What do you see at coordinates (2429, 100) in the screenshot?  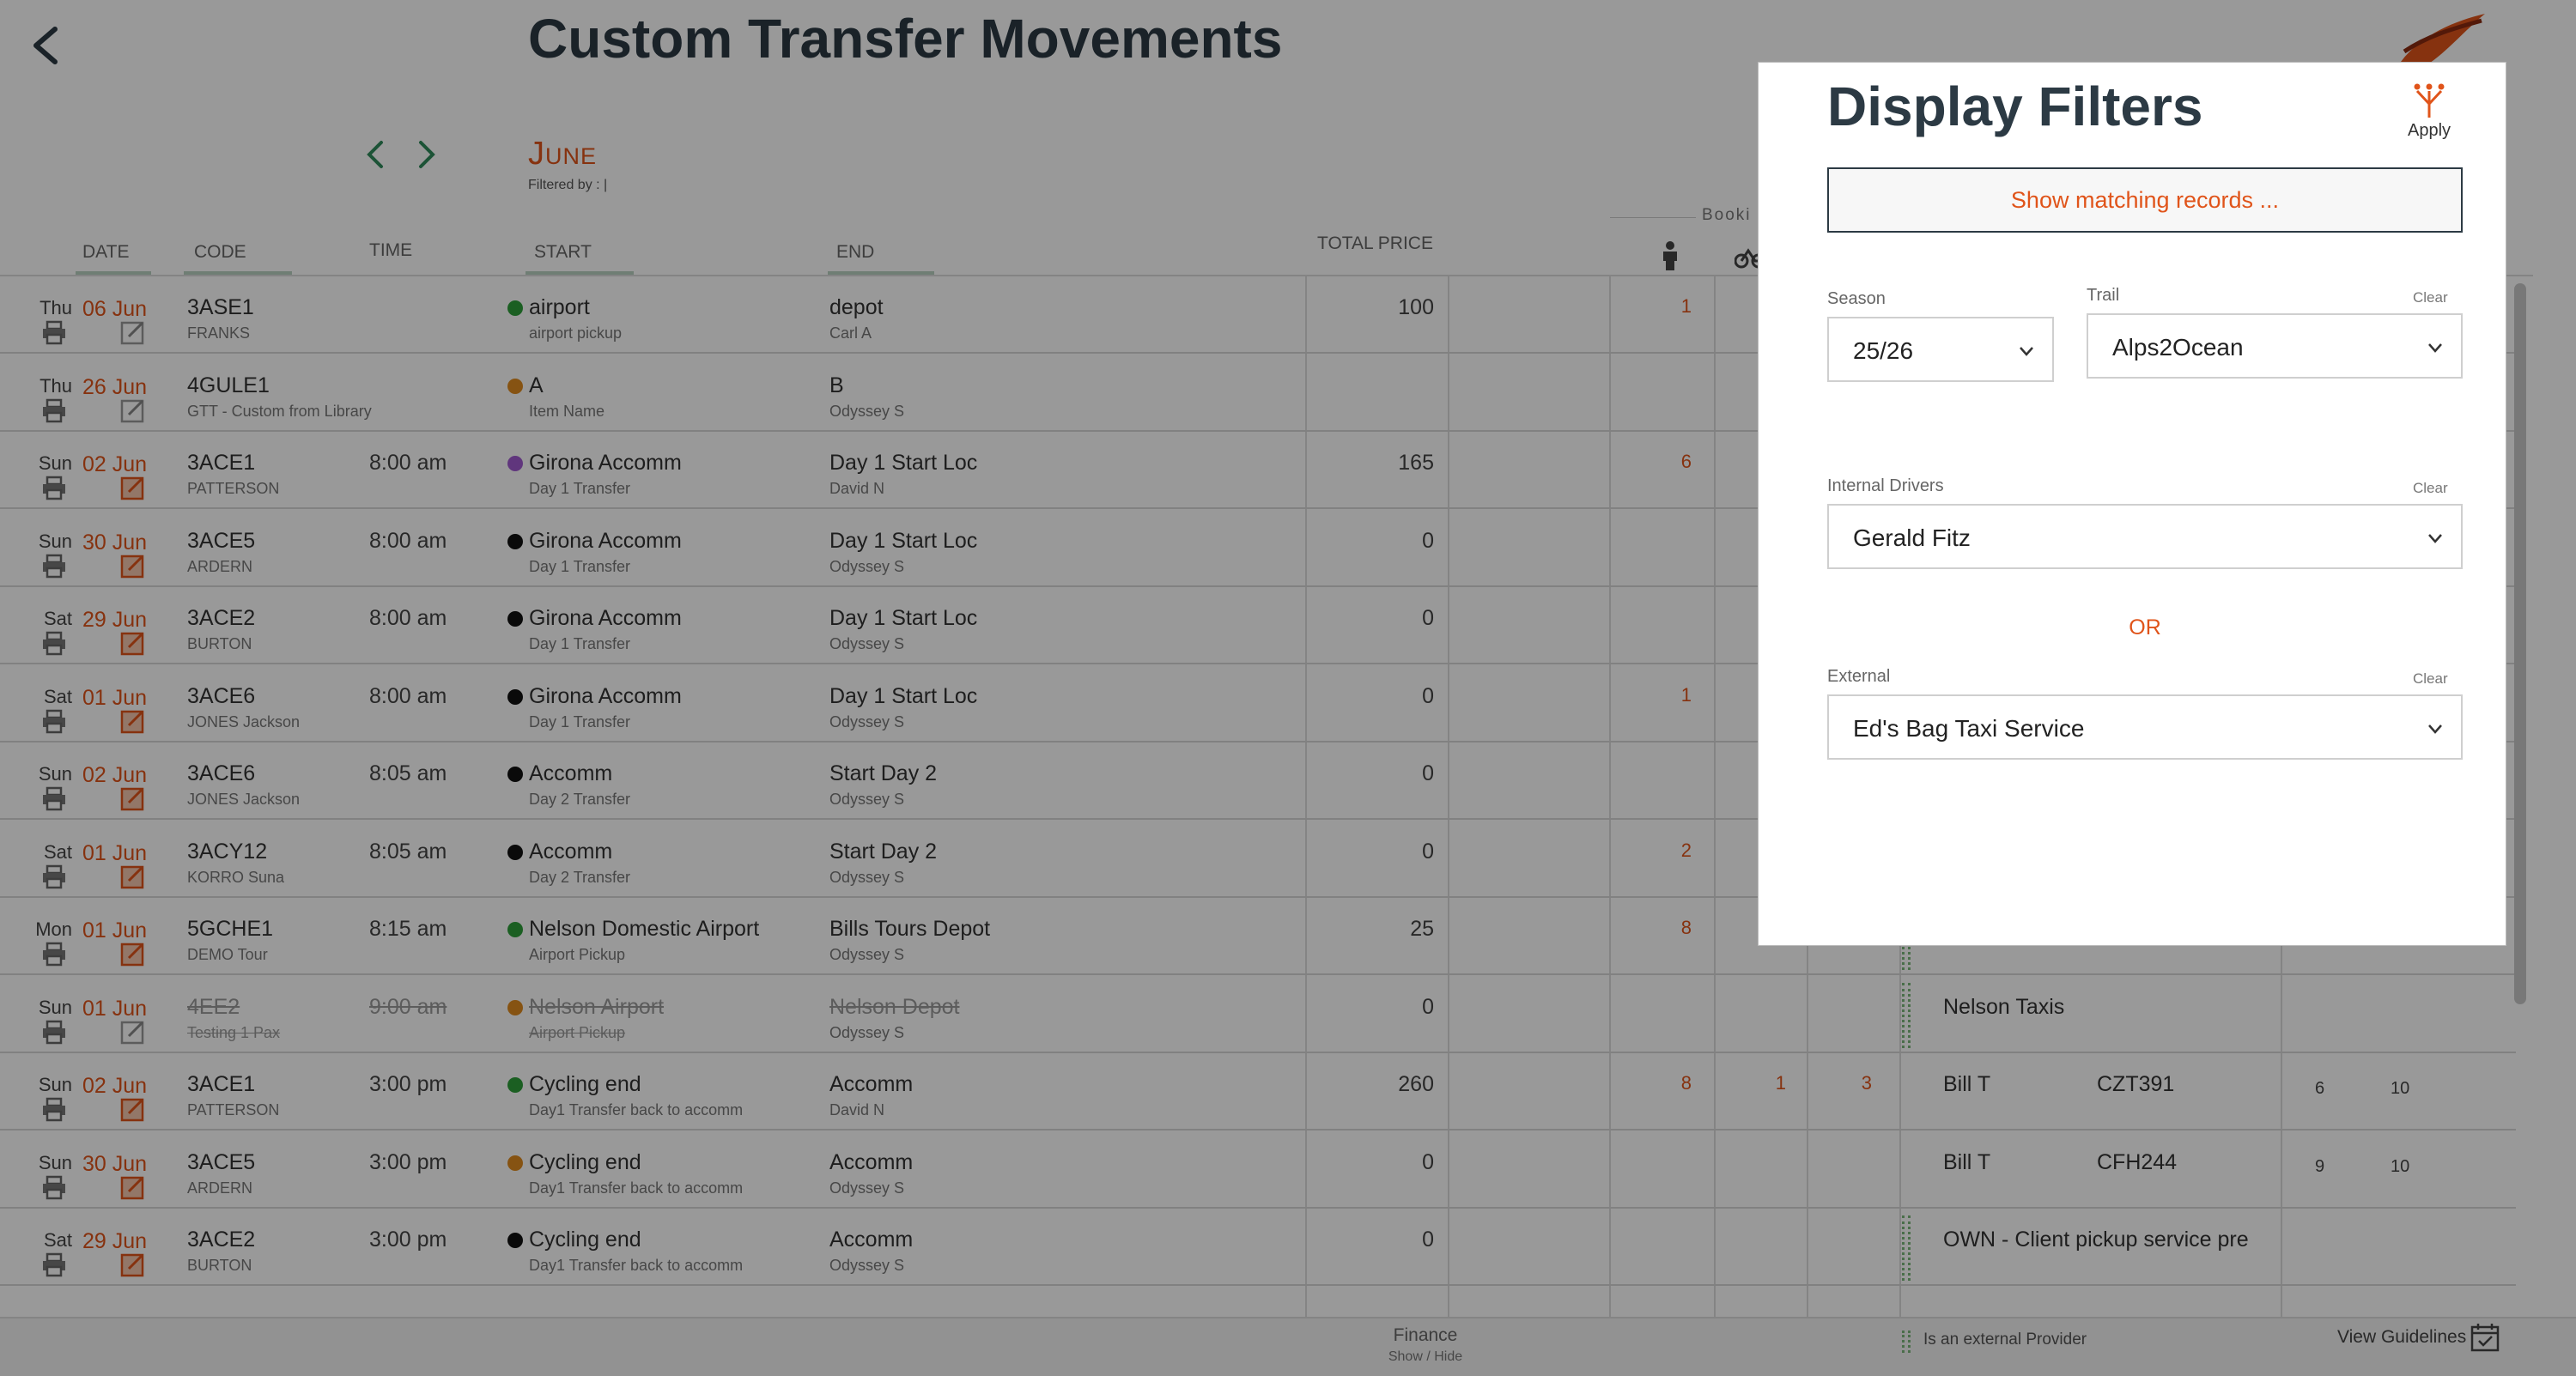 I see `apply-filter-icon` at bounding box center [2429, 100].